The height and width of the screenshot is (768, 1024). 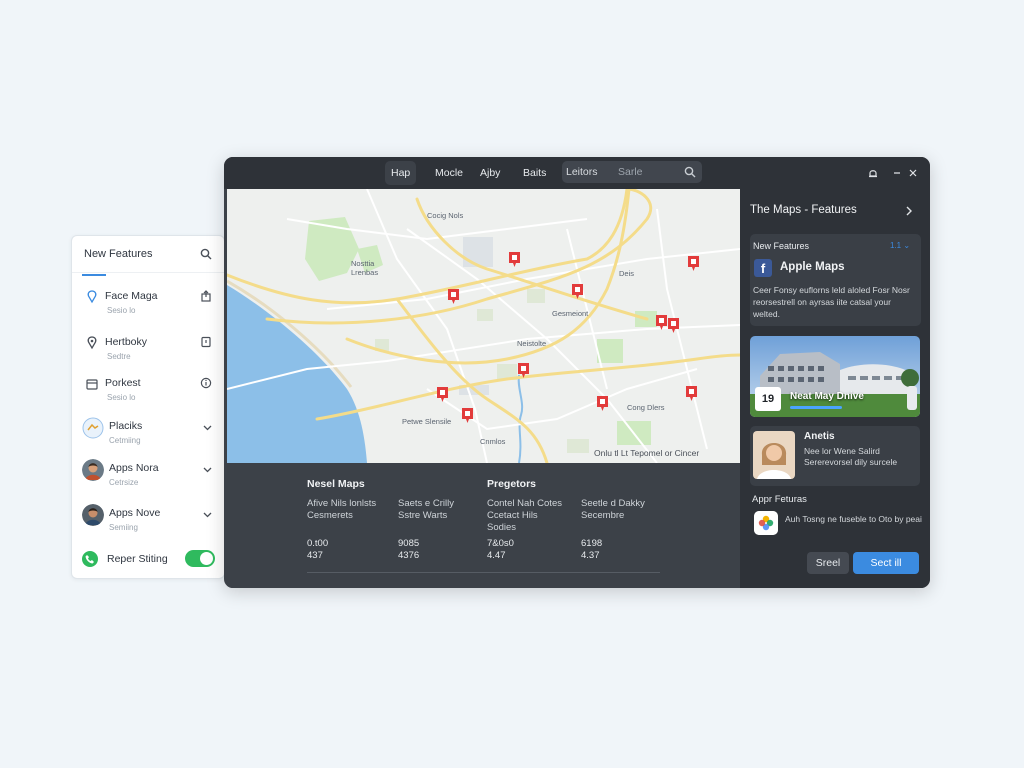 What do you see at coordinates (828, 563) in the screenshot?
I see `secondary-button: Sreel` at bounding box center [828, 563].